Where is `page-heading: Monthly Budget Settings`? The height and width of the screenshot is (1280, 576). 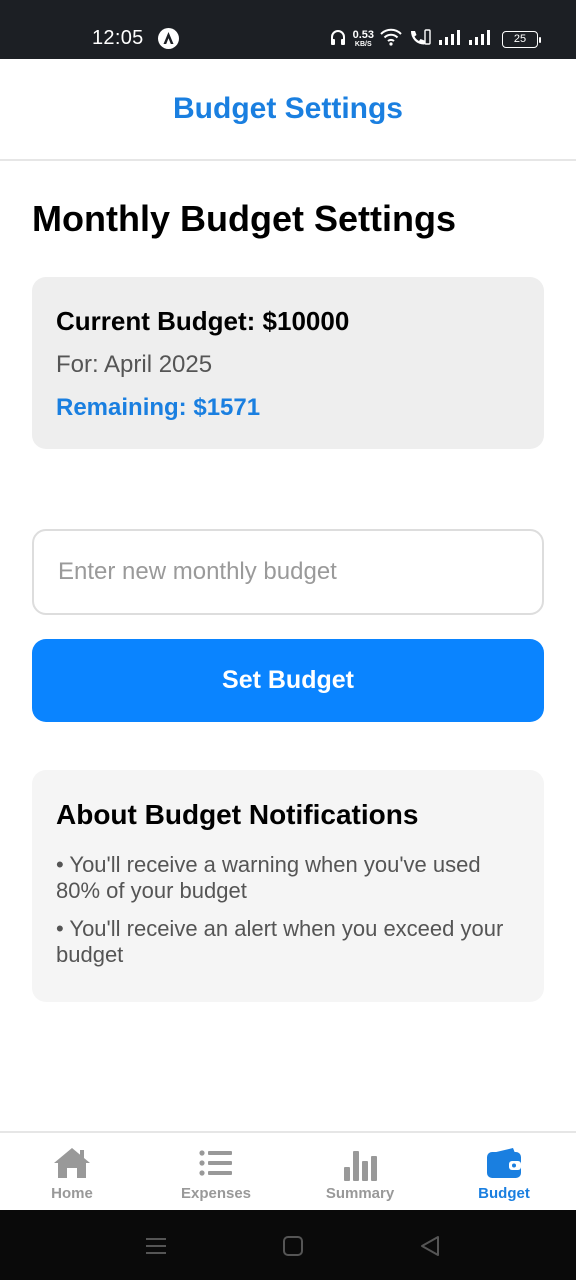 page-heading: Monthly Budget Settings is located at coordinates (244, 218).